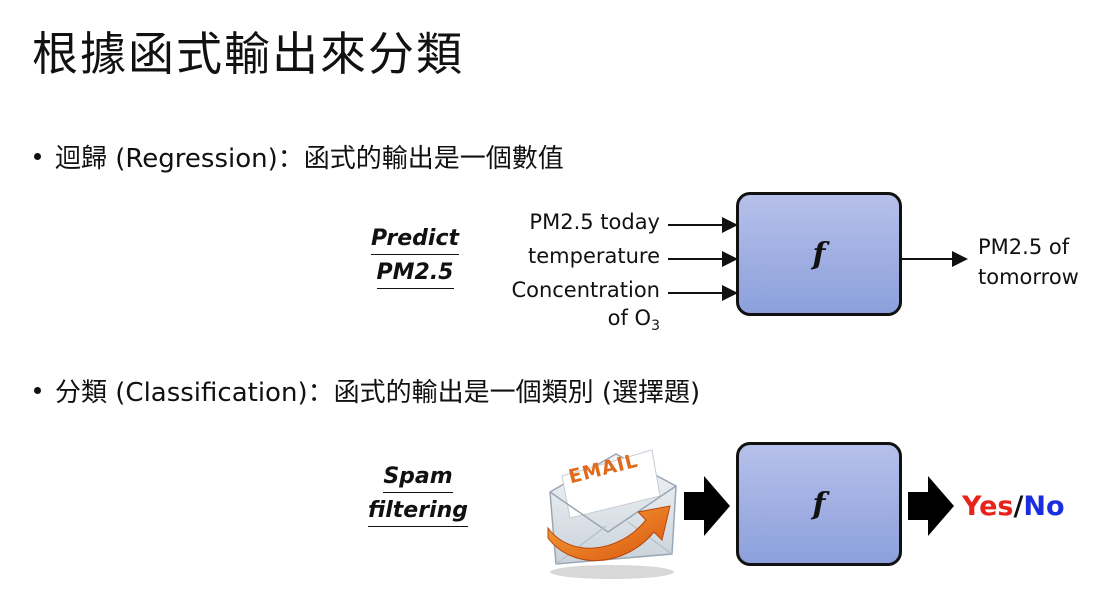 This screenshot has width=1120, height=591. I want to click on block-arrow-left, so click(707, 506).